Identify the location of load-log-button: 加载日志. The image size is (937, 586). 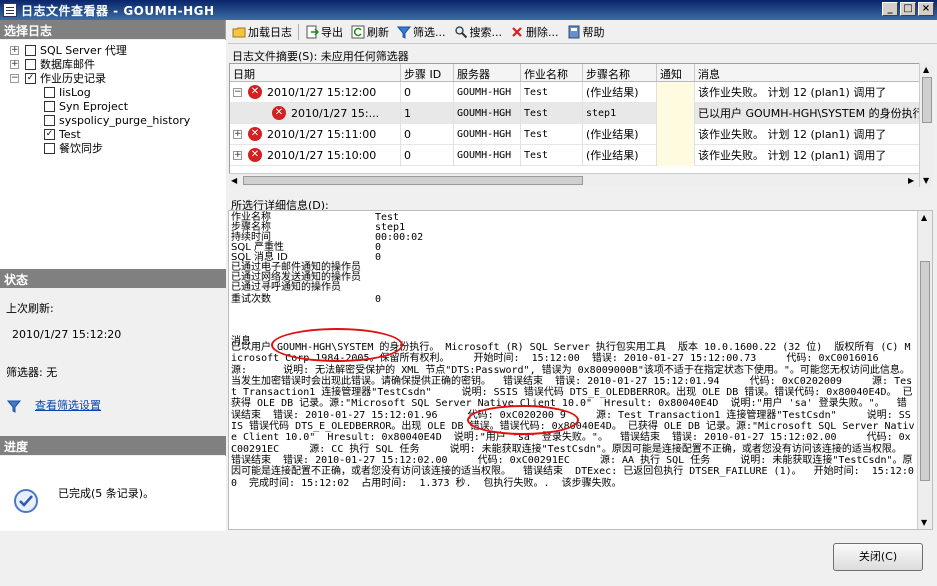
(262, 32).